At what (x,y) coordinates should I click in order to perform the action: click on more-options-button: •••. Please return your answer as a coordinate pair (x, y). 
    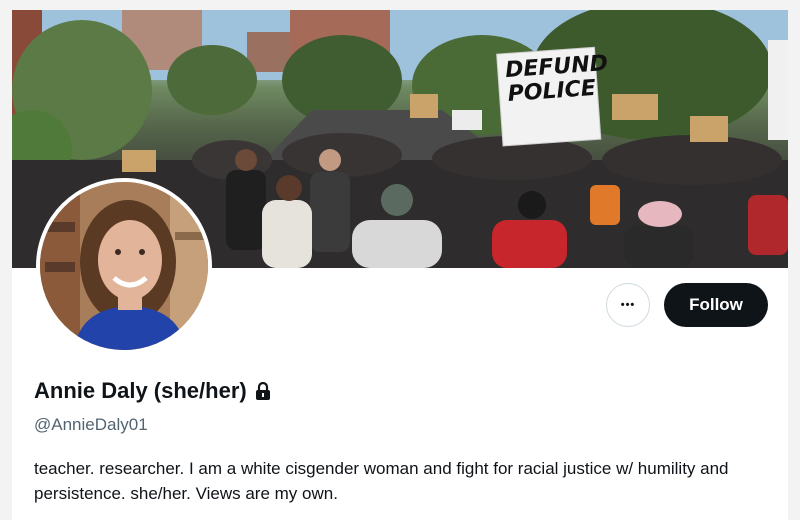
    Looking at the image, I should click on (628, 305).